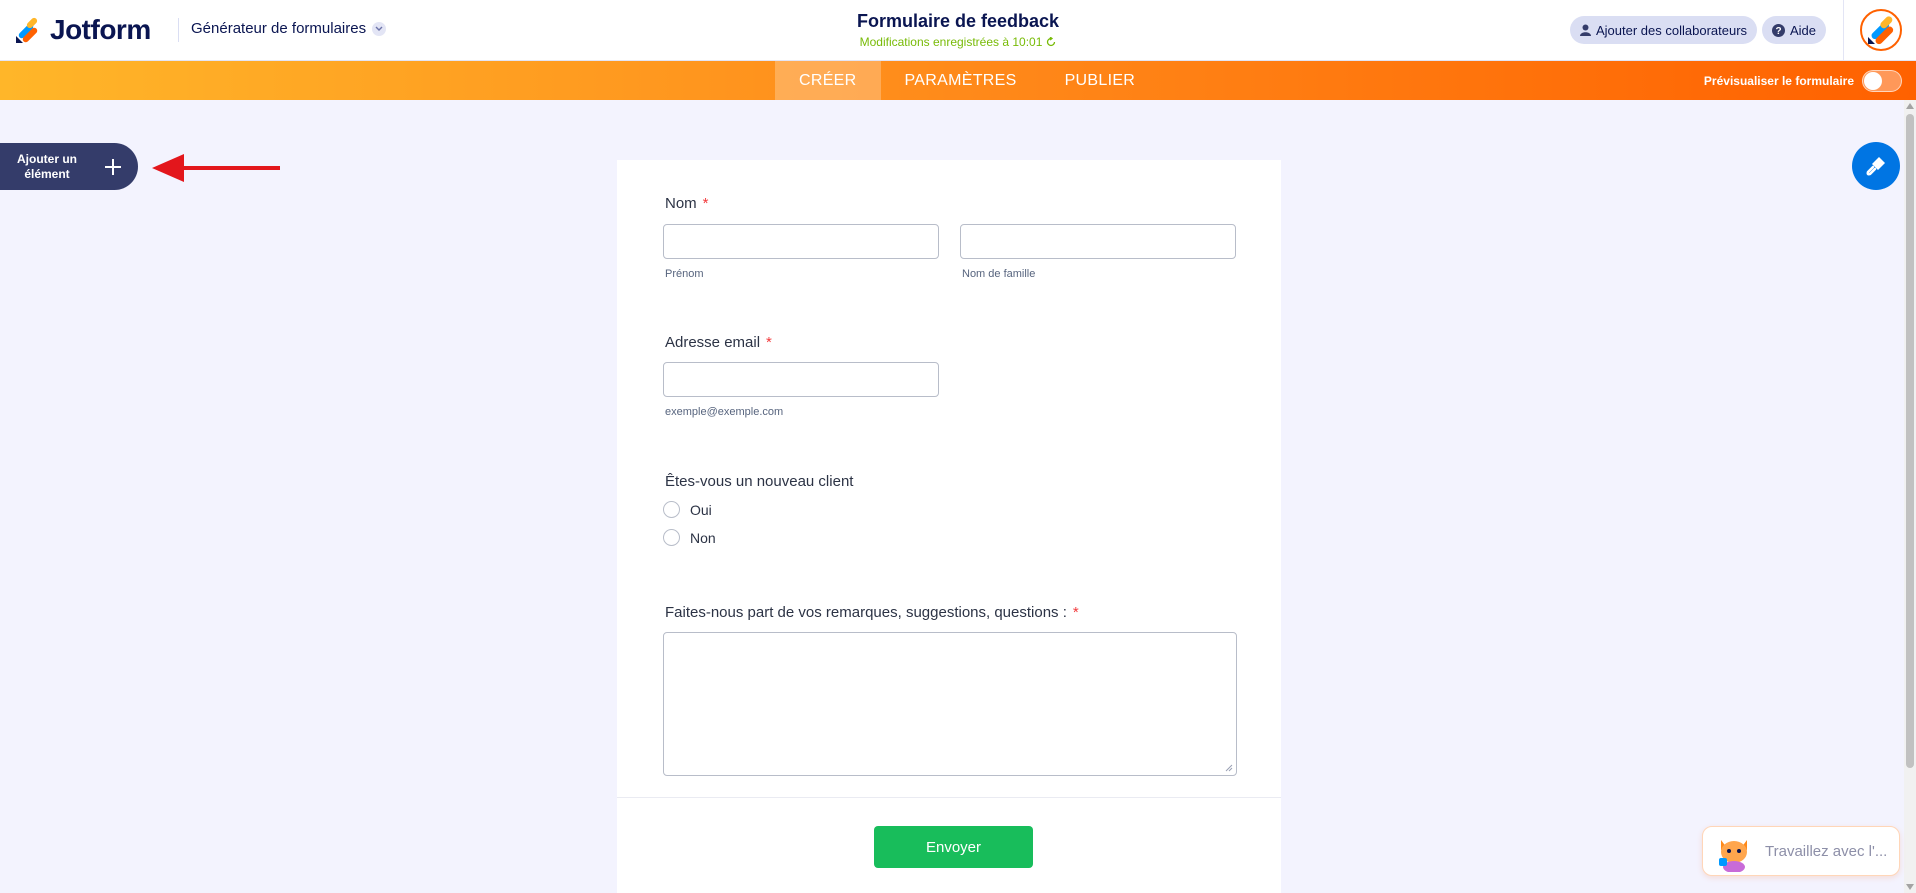  I want to click on avatar, so click(1881, 30).